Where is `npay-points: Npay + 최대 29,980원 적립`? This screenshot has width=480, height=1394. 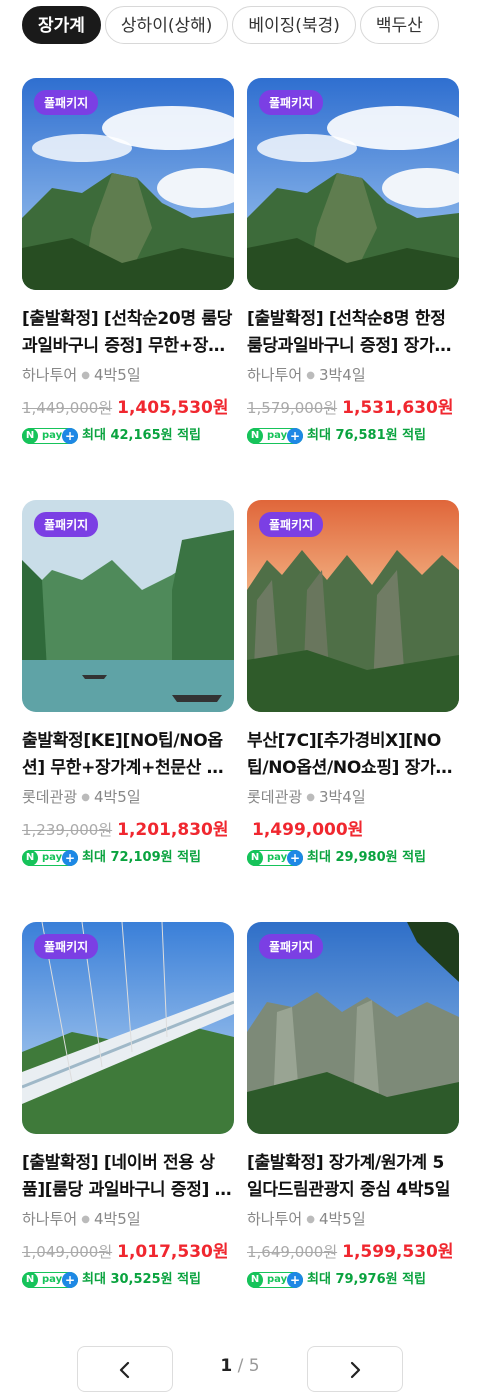 npay-points: Npay + 최대 29,980원 적립 is located at coordinates (353, 858).